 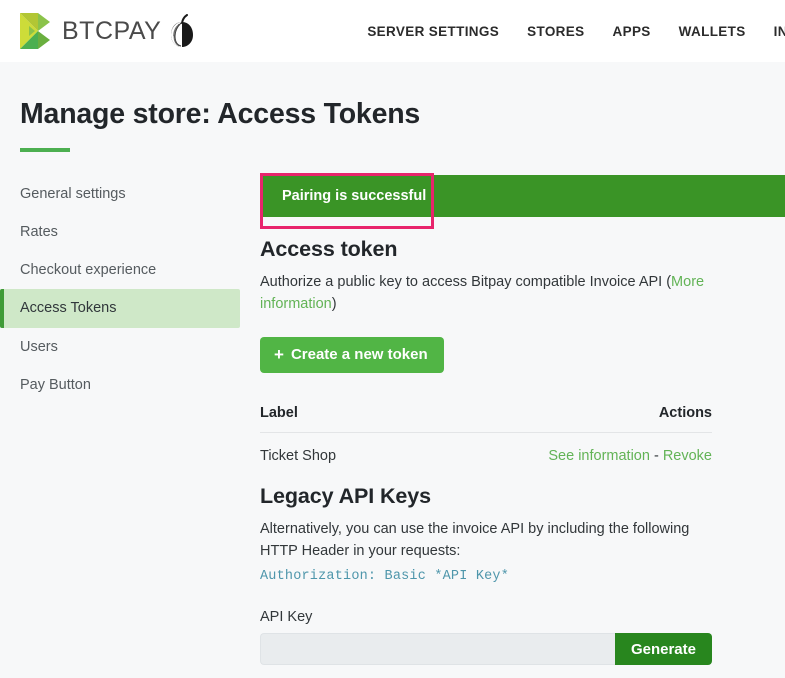 I want to click on legacy-api-keys-heading: Legacy API Keys, so click(x=345, y=496).